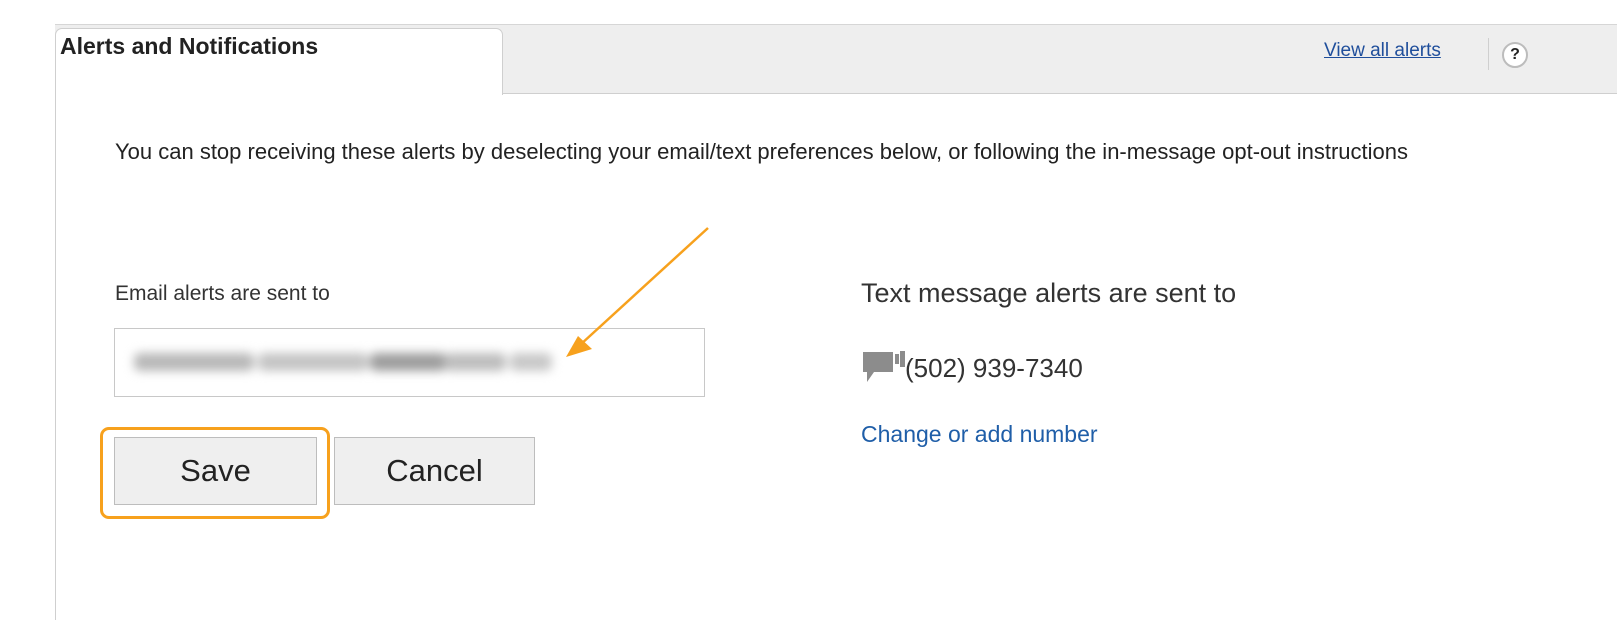 Image resolution: width=1617 pixels, height=620 pixels. Describe the element at coordinates (409, 362) in the screenshot. I see `email-field` at that location.